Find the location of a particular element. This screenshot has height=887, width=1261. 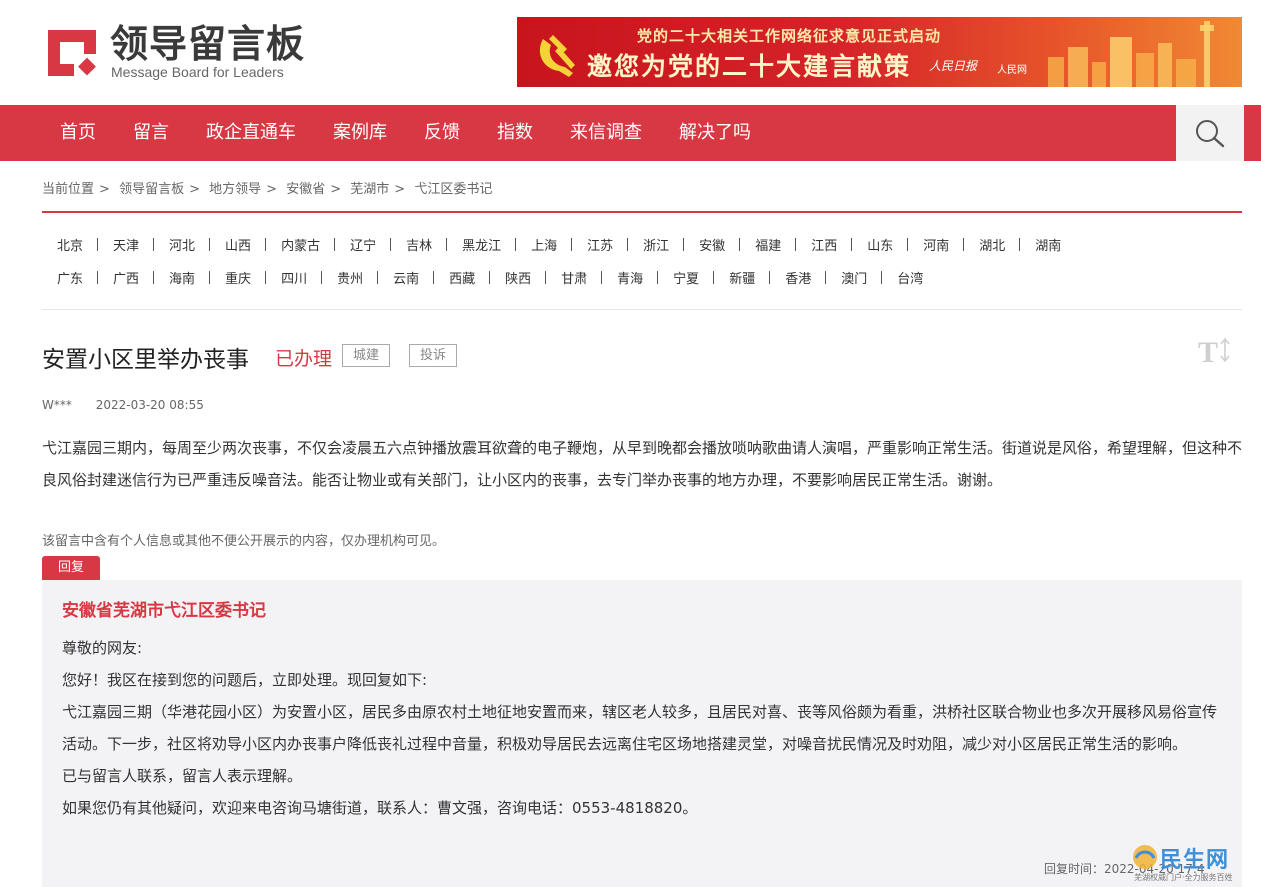

breadcrumb-item: 领导留言板 is located at coordinates (151, 189).